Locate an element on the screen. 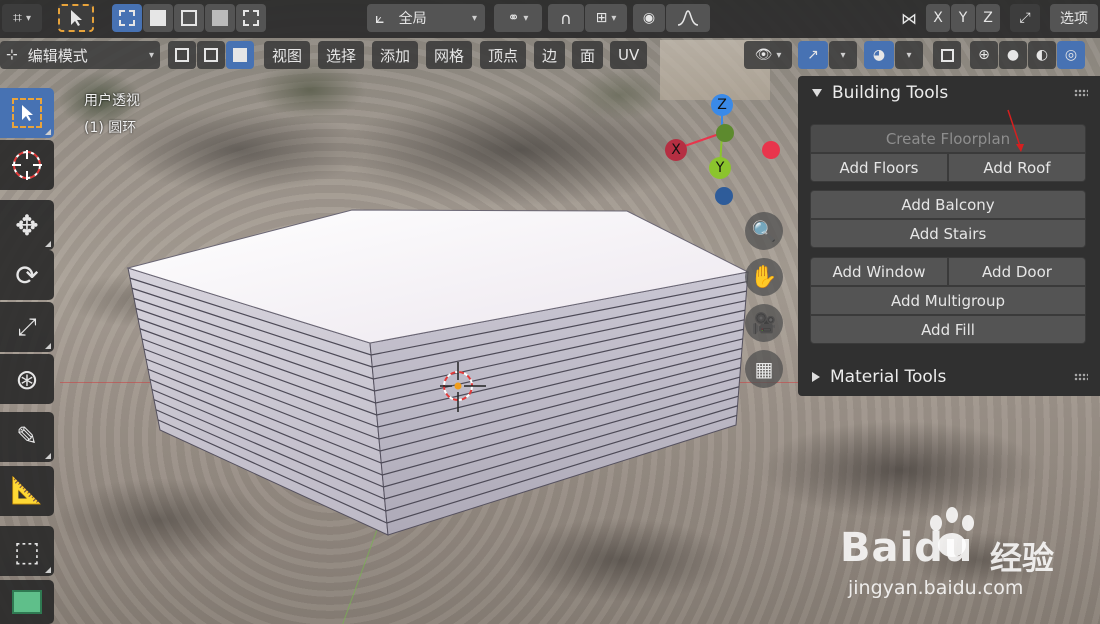 The height and width of the screenshot is (624, 1100). add-multigroup-button: Add Multigroup is located at coordinates (948, 300).